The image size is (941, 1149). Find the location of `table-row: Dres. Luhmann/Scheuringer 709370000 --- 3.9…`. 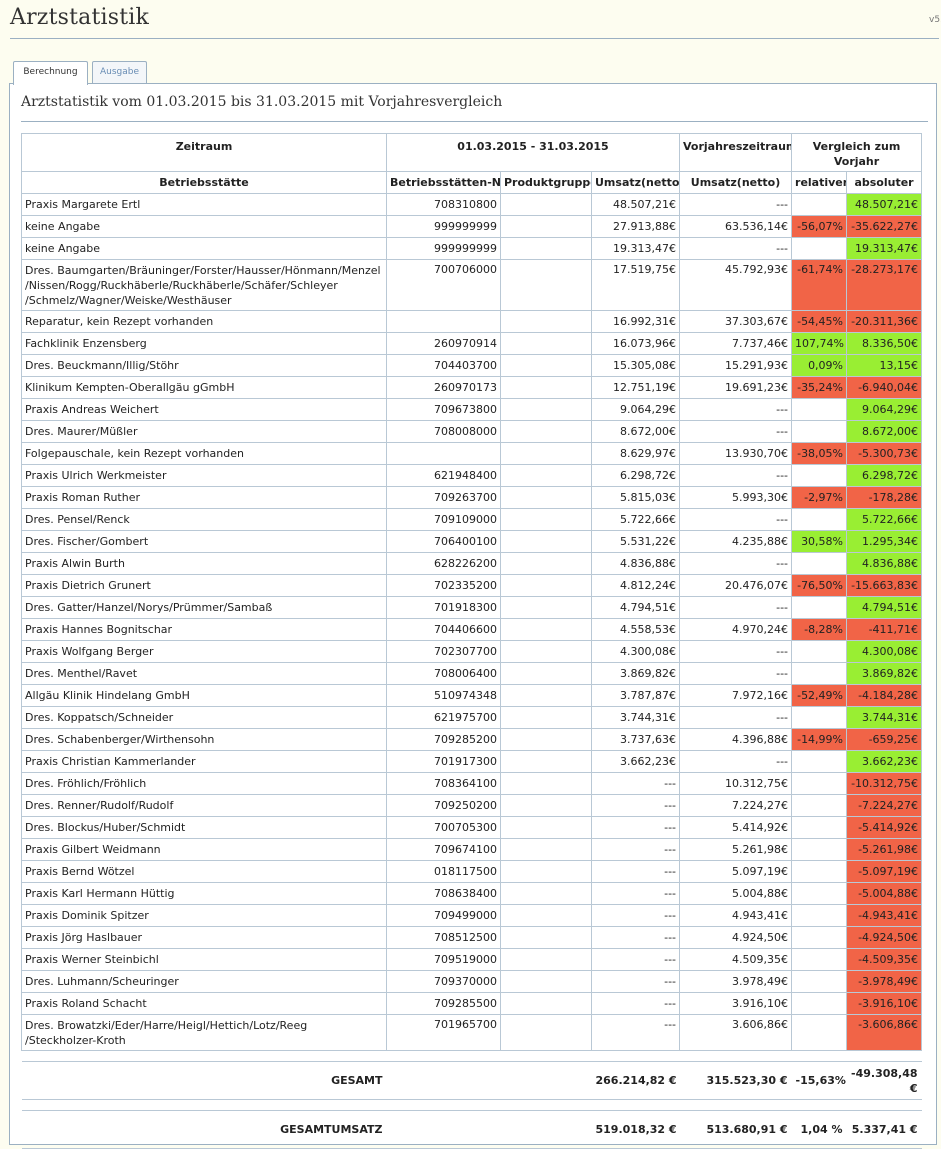

table-row: Dres. Luhmann/Scheuringer 709370000 --- 3.9… is located at coordinates (472, 981).